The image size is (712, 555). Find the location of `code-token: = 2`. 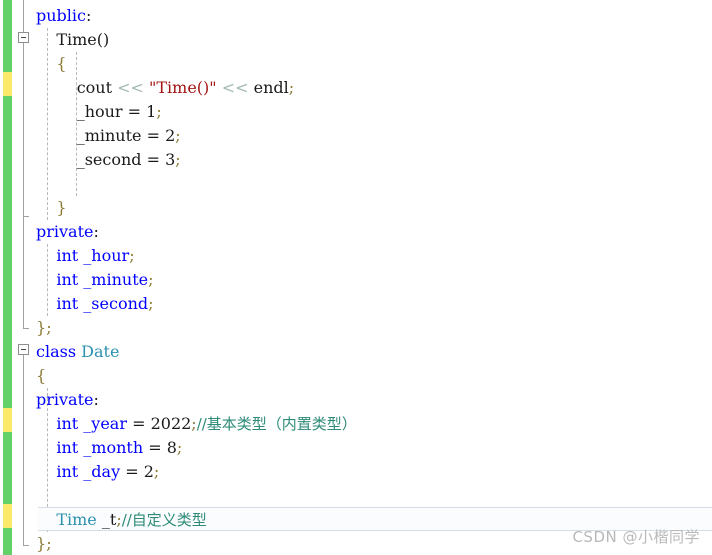

code-token: = 2 is located at coordinates (137, 471).